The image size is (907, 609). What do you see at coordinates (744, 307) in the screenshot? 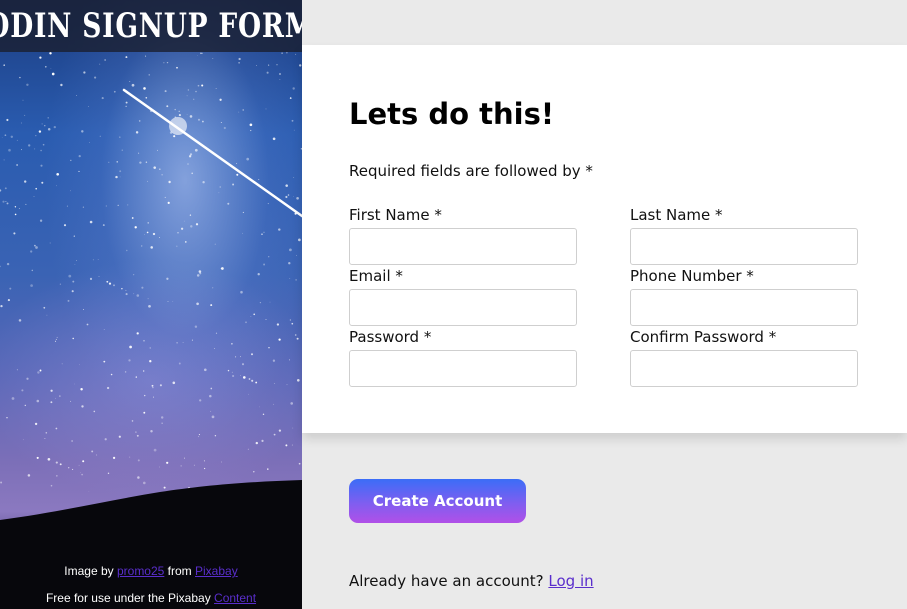
I see `phone-input` at bounding box center [744, 307].